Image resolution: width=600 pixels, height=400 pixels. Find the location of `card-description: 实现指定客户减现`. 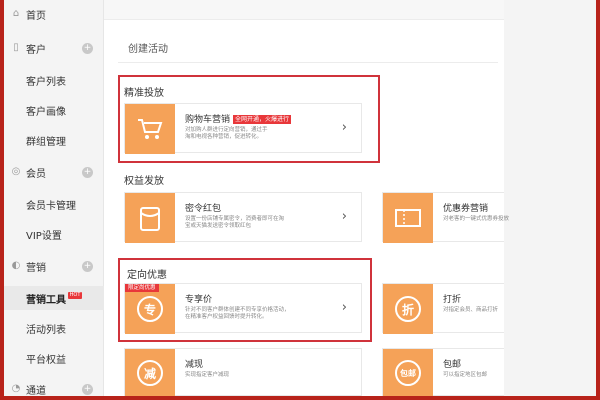

card-description: 实现指定客户减现 is located at coordinates (207, 375).